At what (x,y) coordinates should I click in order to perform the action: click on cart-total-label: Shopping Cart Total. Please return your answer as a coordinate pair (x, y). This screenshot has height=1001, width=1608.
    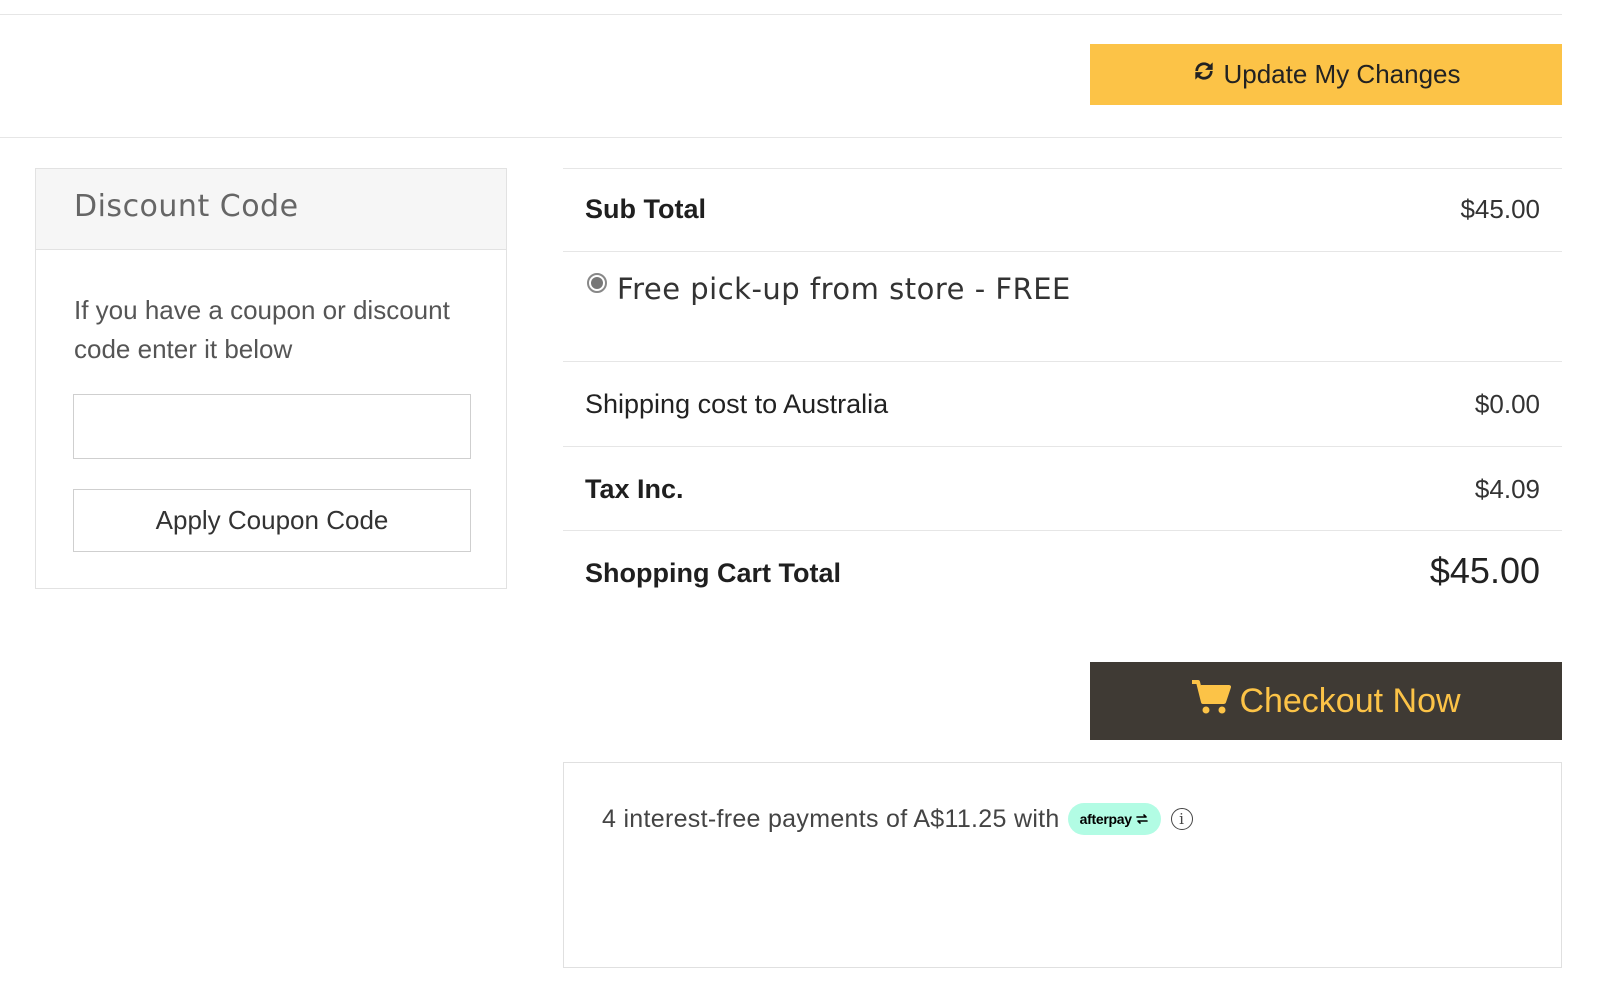
    Looking at the image, I should click on (713, 573).